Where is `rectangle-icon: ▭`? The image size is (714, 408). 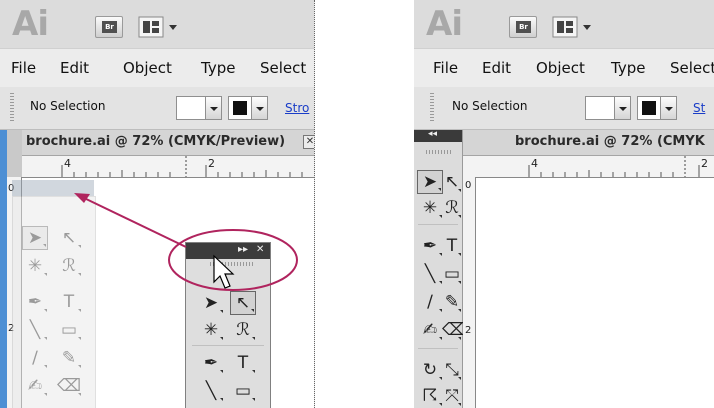
rectangle-icon: ▭ is located at coordinates (452, 274).